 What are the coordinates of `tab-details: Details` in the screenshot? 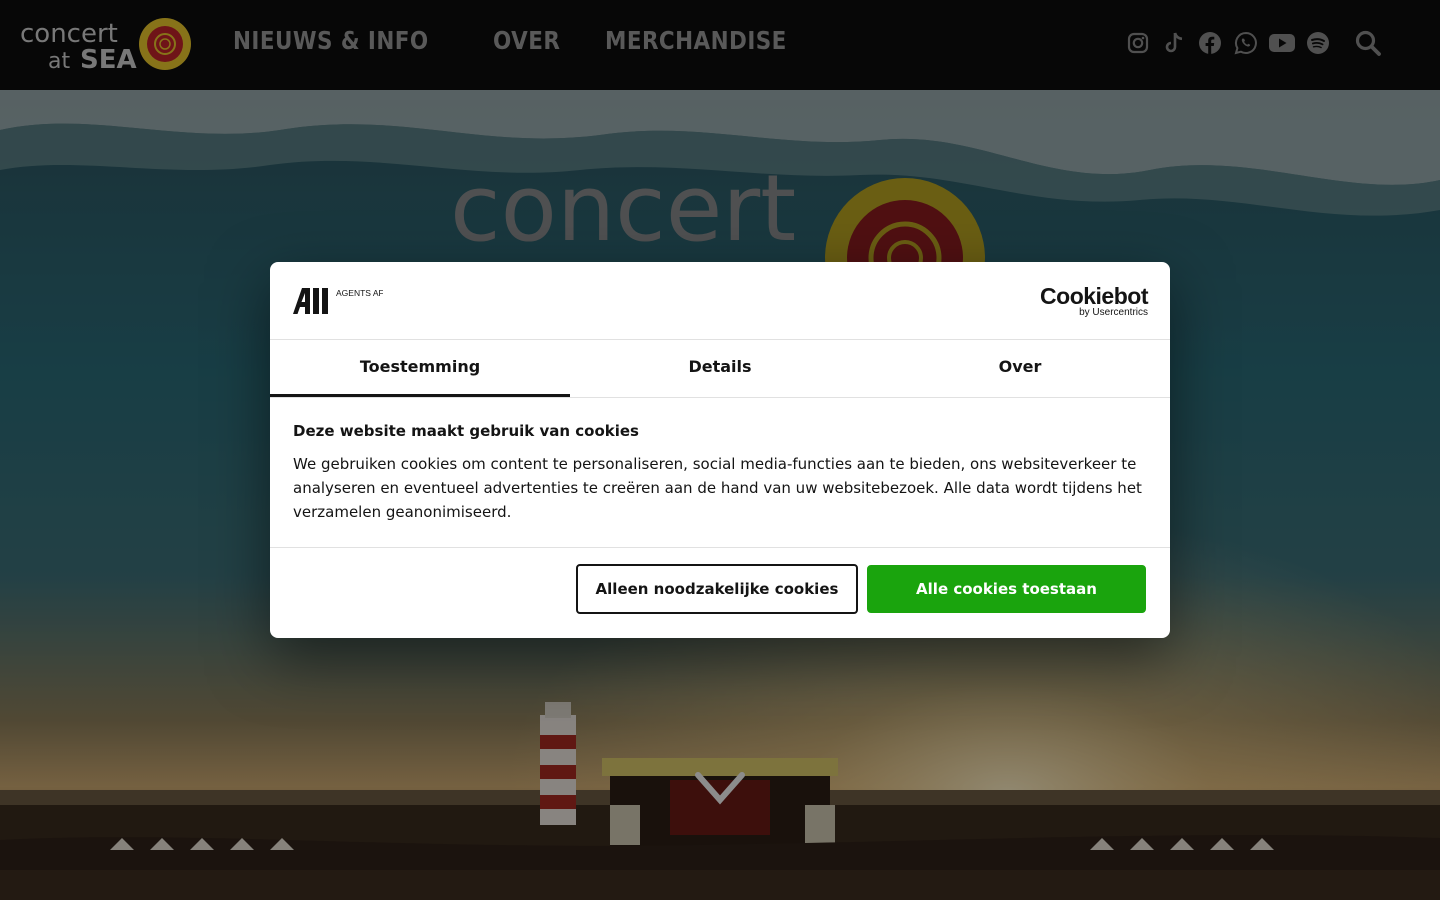 It's located at (720, 368).